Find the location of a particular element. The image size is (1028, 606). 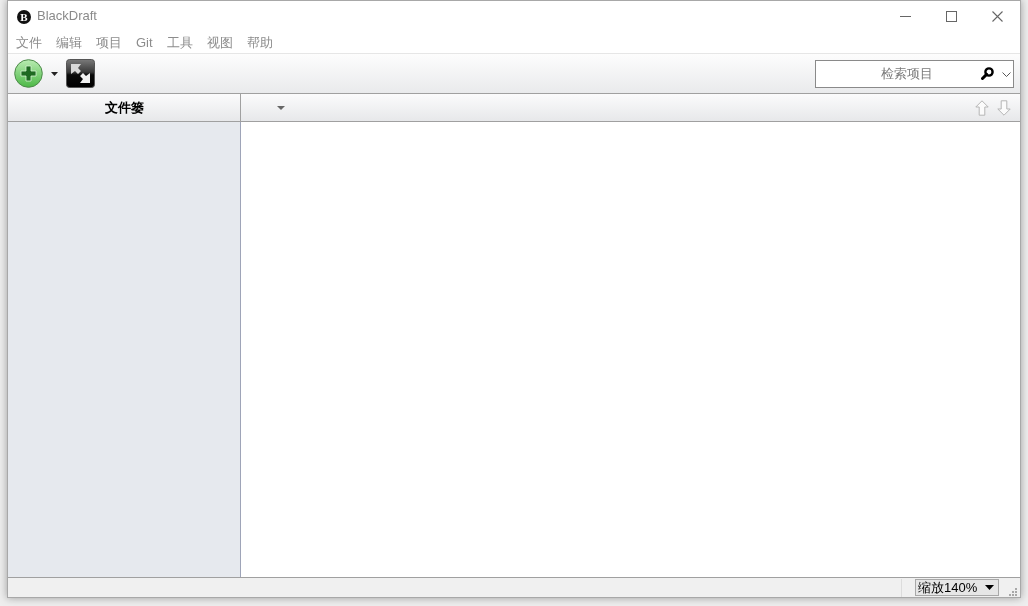

zoom-dropdown: 缩放140% is located at coordinates (957, 587).